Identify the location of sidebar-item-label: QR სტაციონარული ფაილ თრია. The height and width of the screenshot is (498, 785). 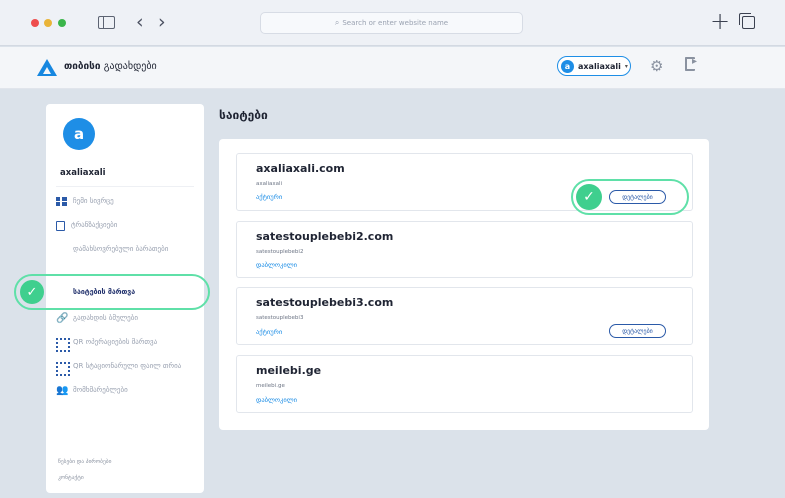
(127, 366).